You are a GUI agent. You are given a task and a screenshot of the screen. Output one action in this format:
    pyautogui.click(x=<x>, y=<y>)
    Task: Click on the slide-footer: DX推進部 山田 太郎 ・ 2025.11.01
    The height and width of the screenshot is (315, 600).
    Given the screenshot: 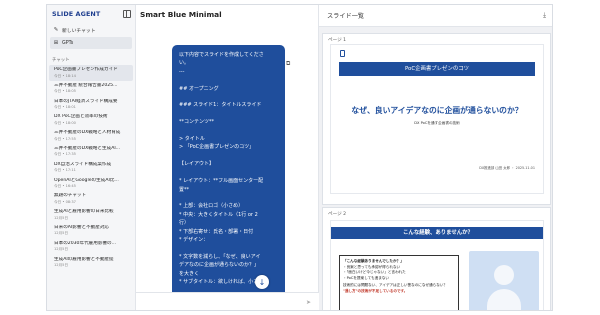 What is the action you would take?
    pyautogui.click(x=507, y=168)
    